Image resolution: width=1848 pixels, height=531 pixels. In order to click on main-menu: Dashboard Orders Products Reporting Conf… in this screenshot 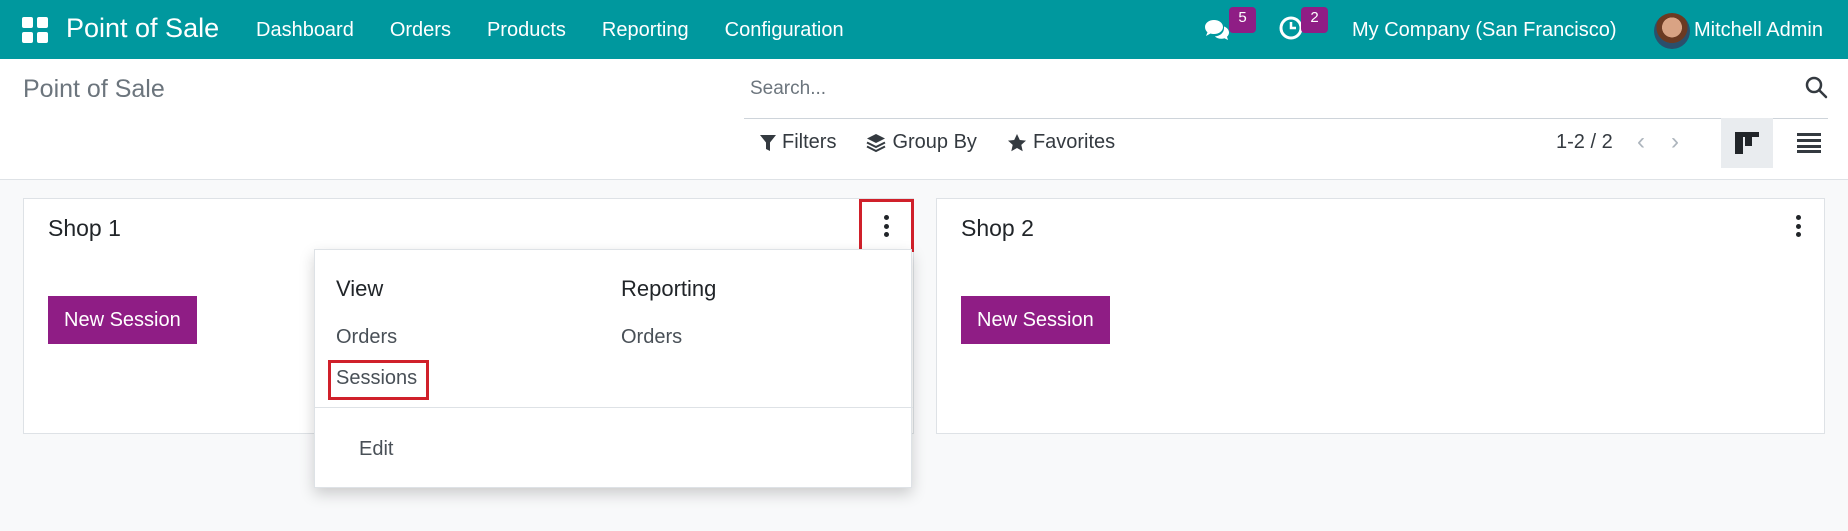, I will do `click(550, 30)`.